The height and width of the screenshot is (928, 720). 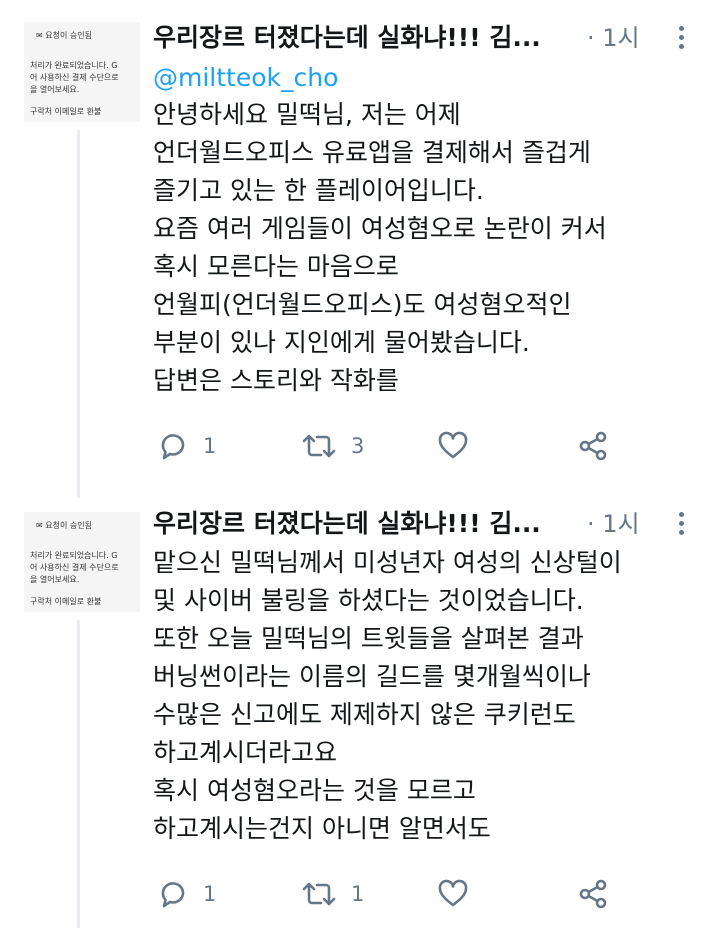 I want to click on tweet-text-line: 수많은 신고에도 제제하지 않은 쿠키런도, so click(x=364, y=714).